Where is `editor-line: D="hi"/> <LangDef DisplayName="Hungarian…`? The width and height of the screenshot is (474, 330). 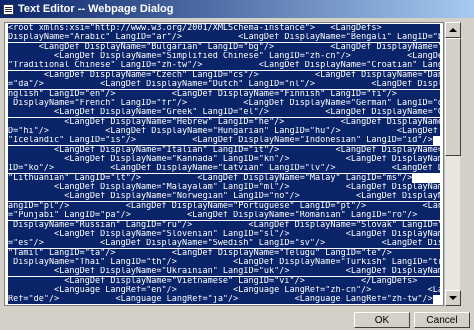 editor-line: D="hi"/> <LangDef DisplayName="Hungarian… is located at coordinates (224, 131).